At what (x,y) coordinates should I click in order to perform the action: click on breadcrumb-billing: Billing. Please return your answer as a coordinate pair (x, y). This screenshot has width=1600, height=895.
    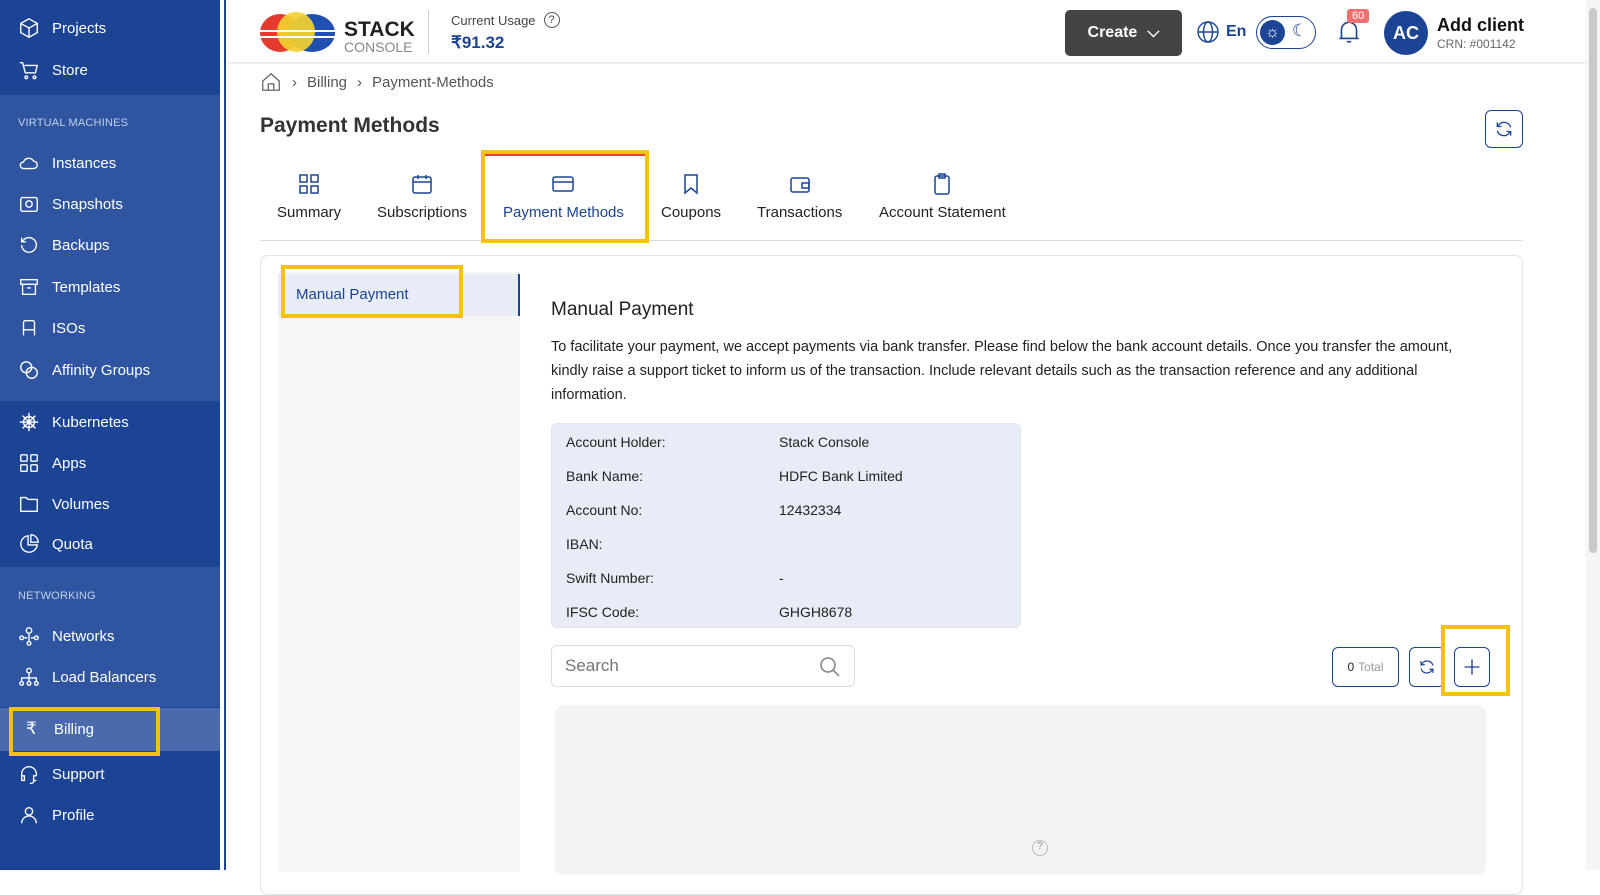
    Looking at the image, I should click on (327, 82).